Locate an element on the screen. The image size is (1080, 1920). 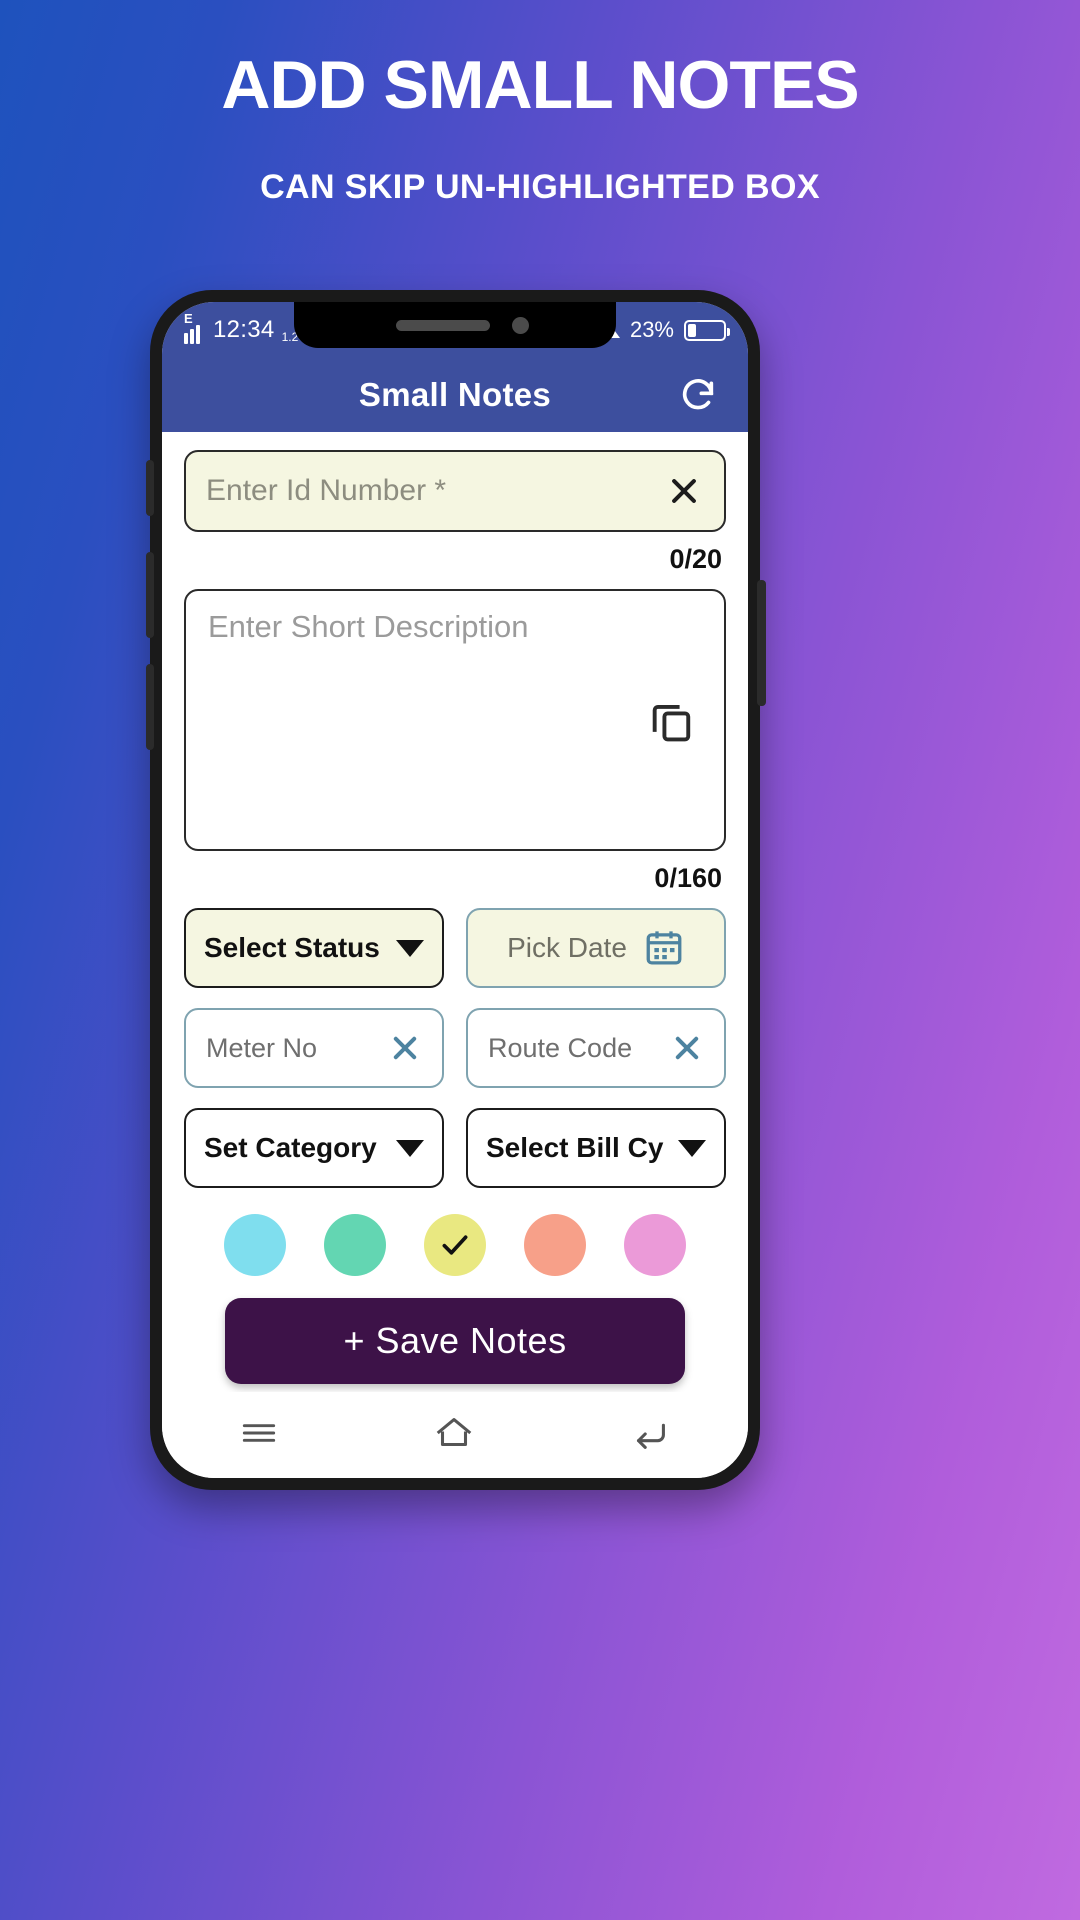
check-icon is located at coordinates (455, 1245).